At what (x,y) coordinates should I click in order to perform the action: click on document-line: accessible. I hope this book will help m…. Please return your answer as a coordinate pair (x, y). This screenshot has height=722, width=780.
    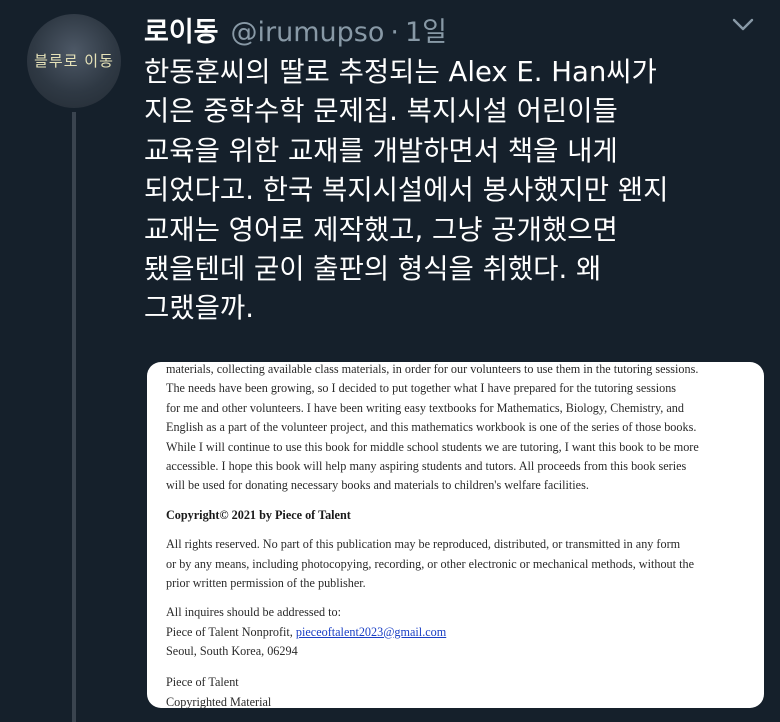
    Looking at the image, I should click on (426, 465).